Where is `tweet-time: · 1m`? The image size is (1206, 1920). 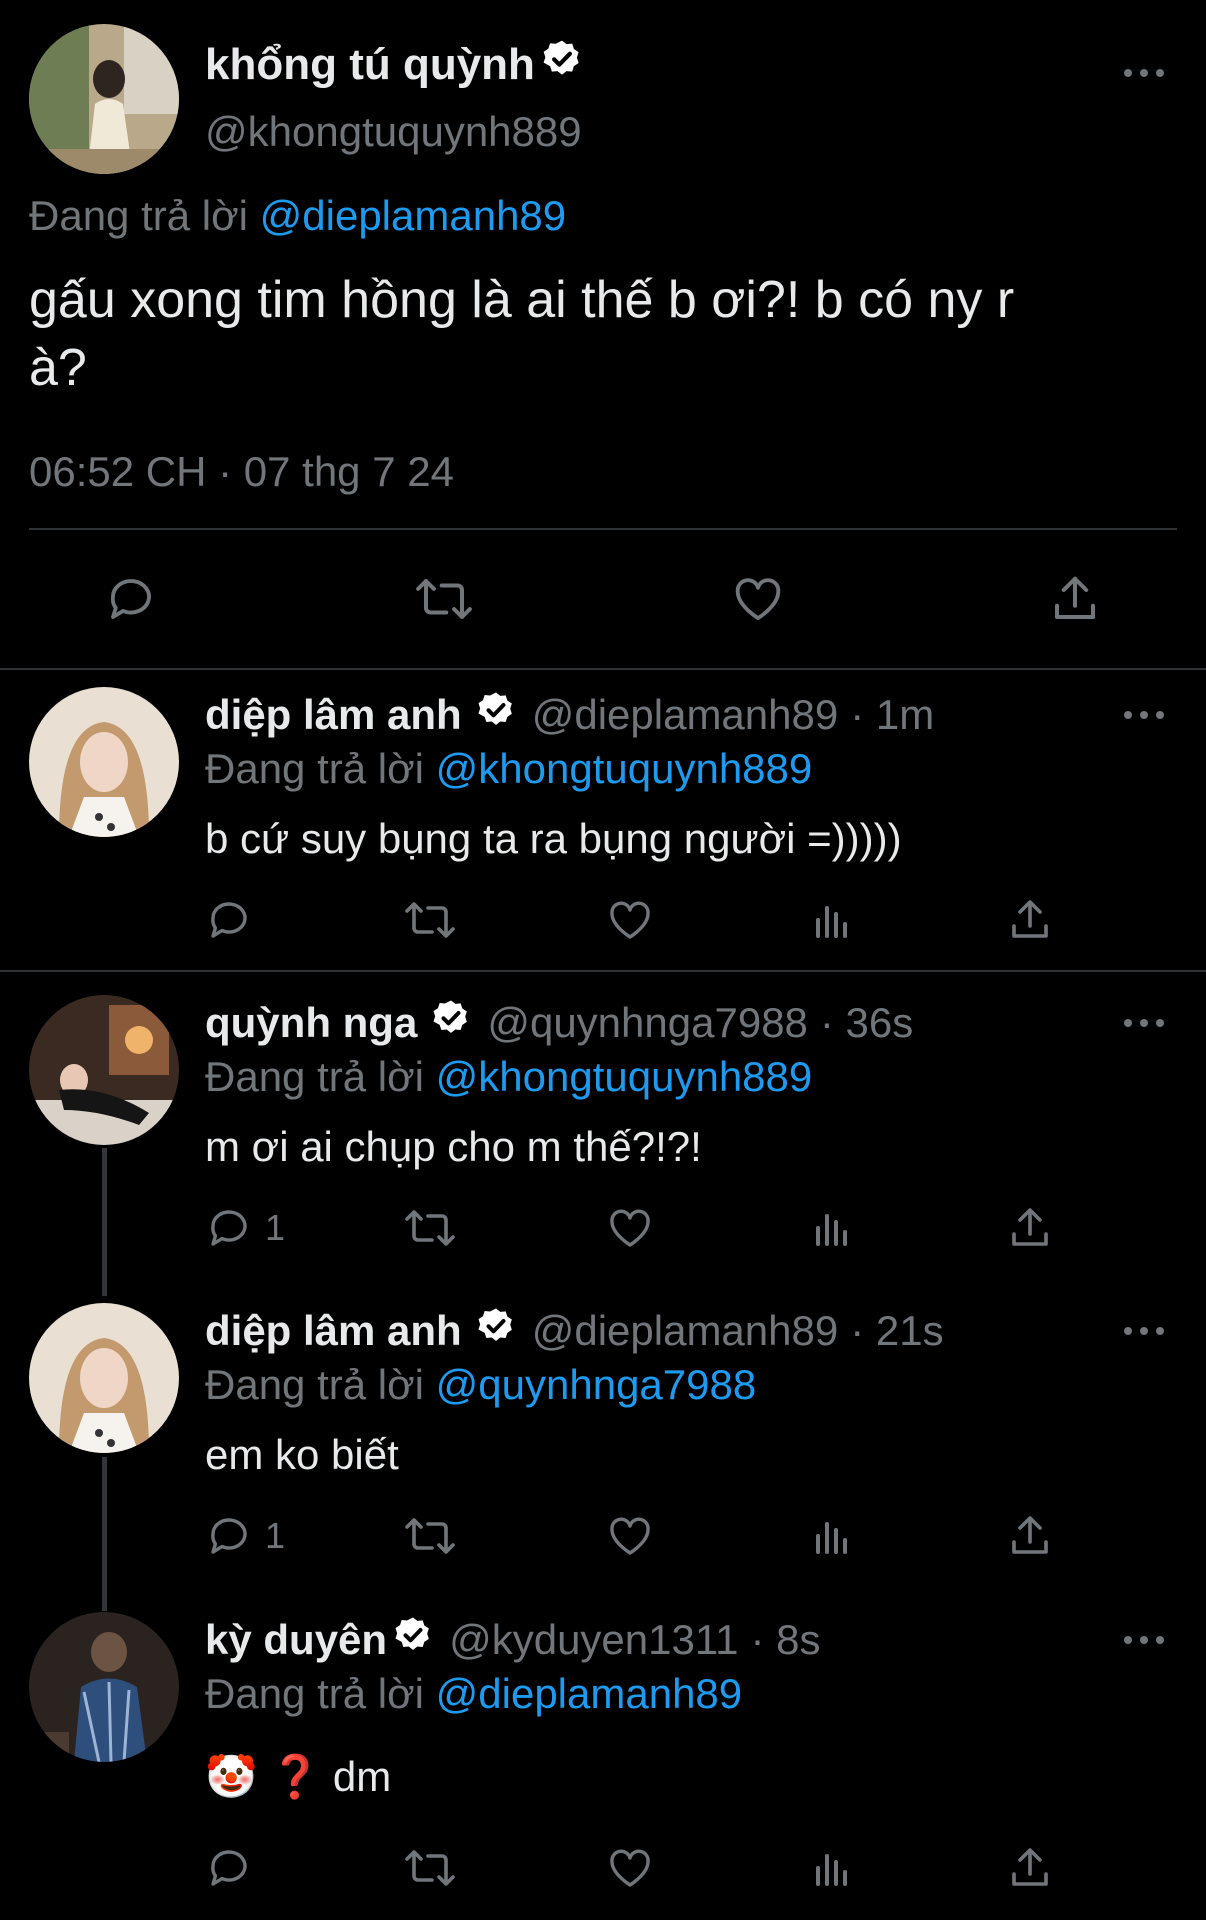 tweet-time: · 1m is located at coordinates (892, 715).